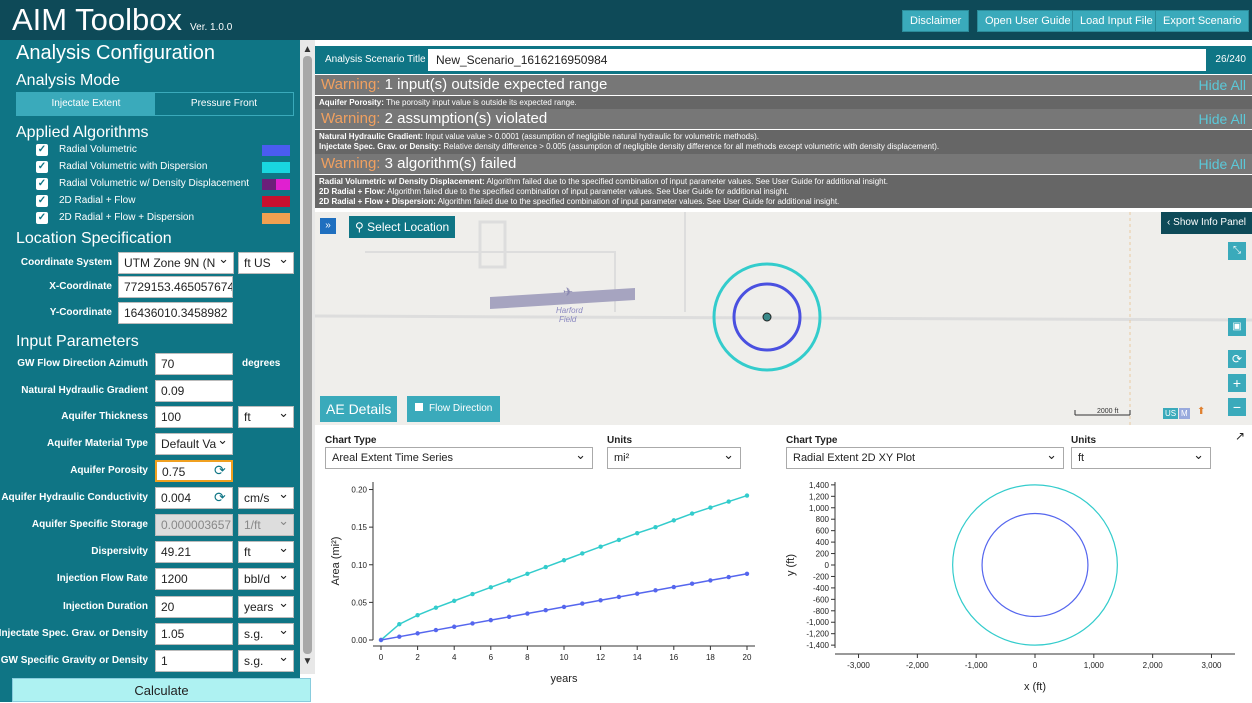  I want to click on scrollbar-thumb, so click(307, 355).